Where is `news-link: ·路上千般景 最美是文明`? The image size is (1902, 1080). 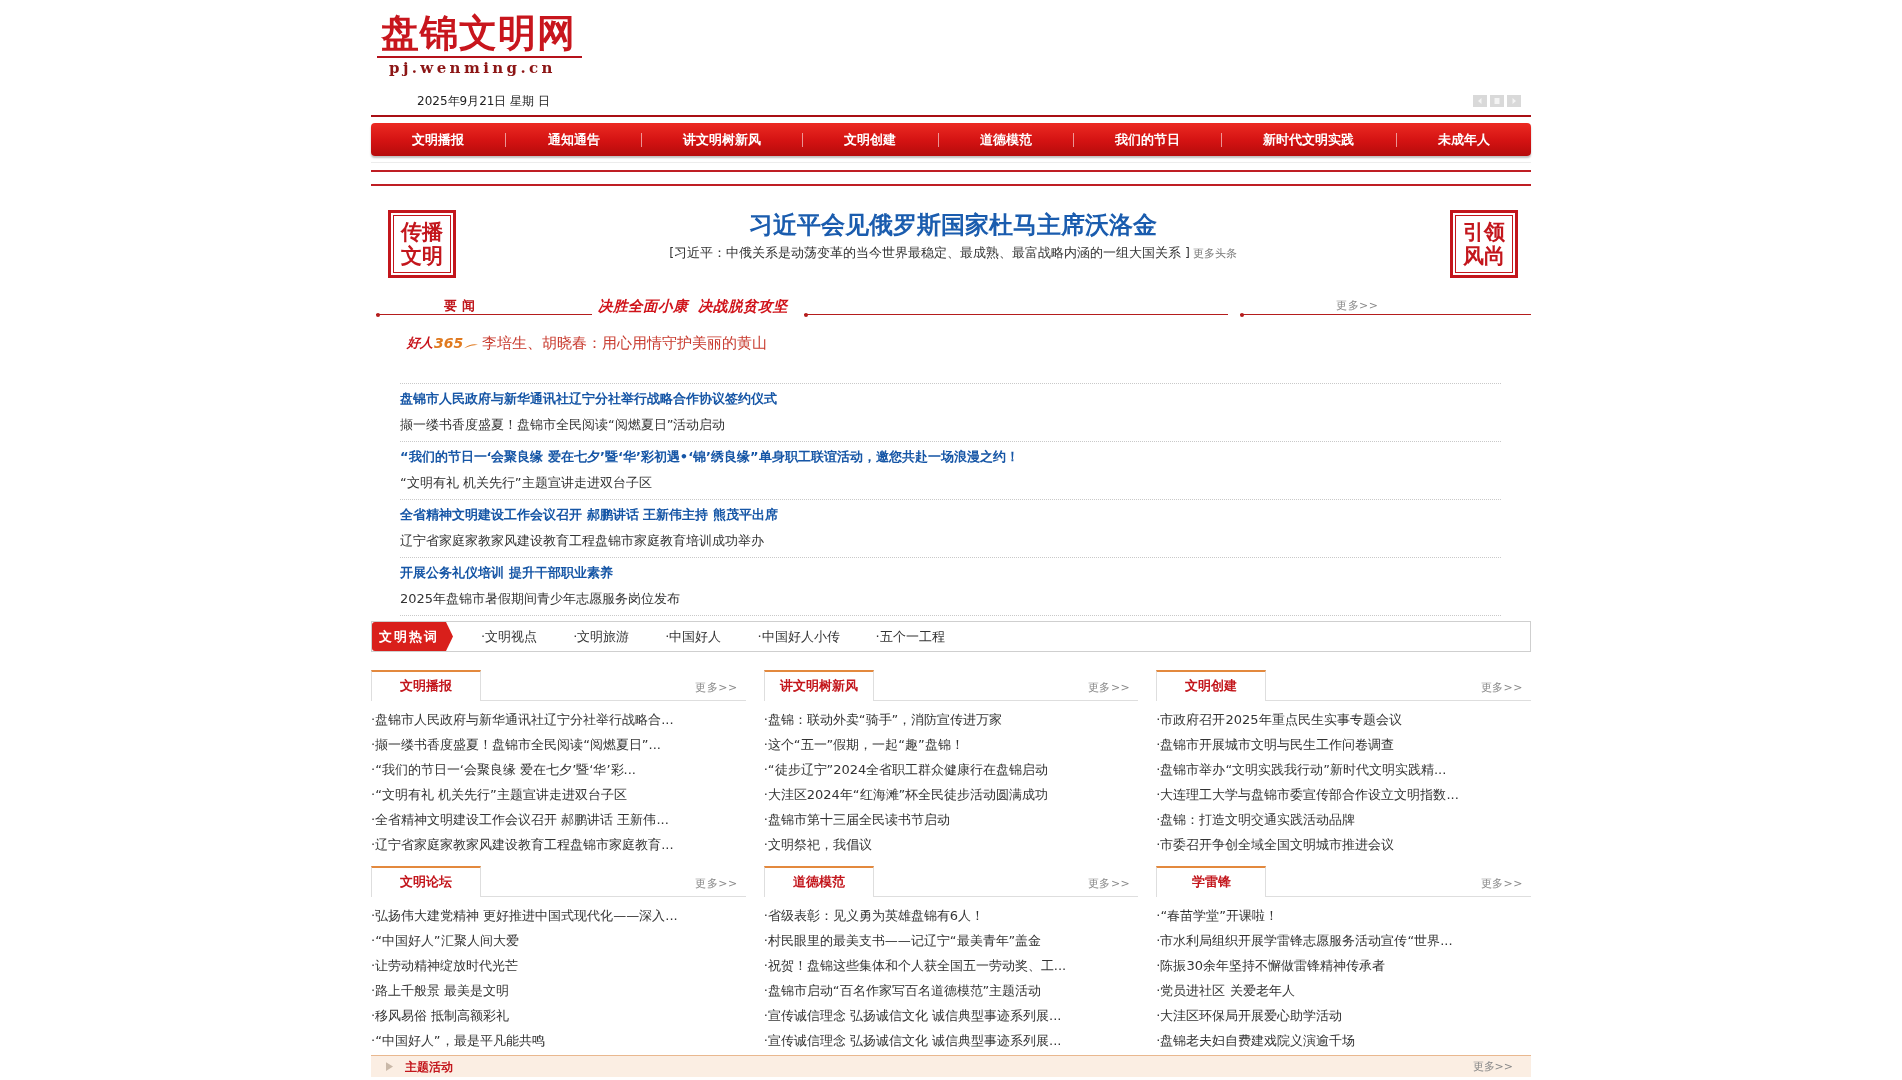 news-link: ·路上千般景 最美是文明 is located at coordinates (440, 990).